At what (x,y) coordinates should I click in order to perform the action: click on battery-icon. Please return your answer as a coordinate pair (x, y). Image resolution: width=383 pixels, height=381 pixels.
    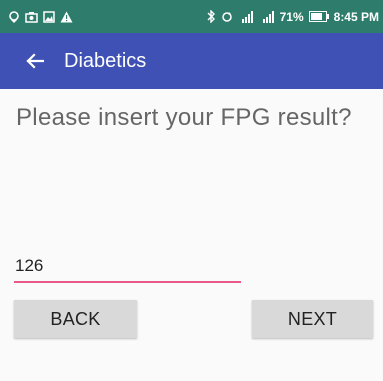
    Looking at the image, I should click on (318, 16).